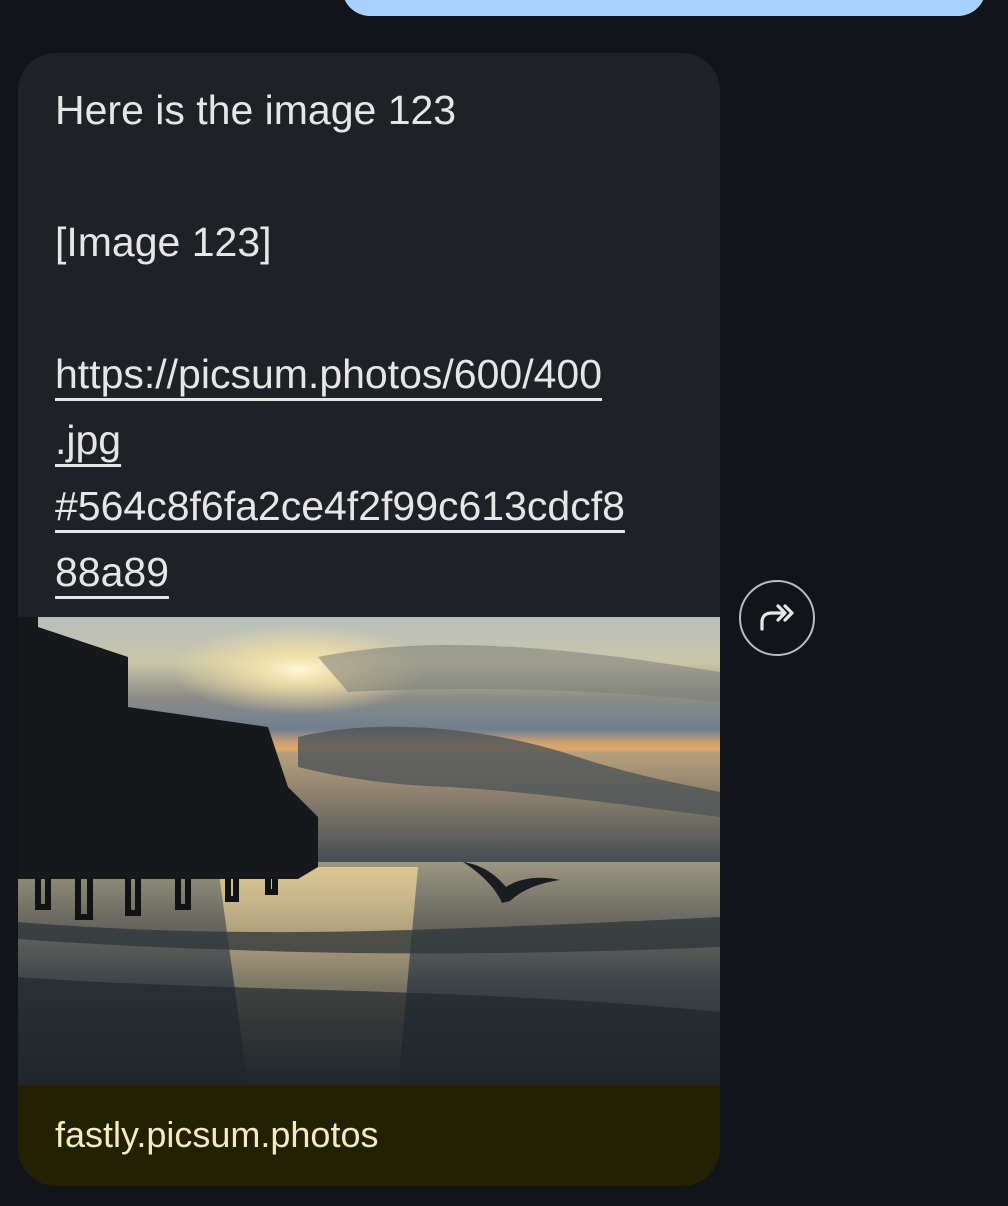 The image size is (1008, 1206). I want to click on forward-message-button, so click(777, 618).